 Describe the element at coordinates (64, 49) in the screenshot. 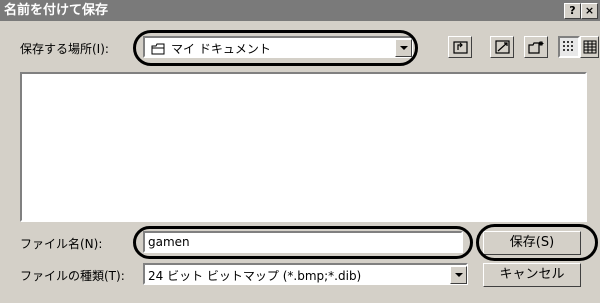

I see `save-location-label: 保存する場所(I):` at that location.